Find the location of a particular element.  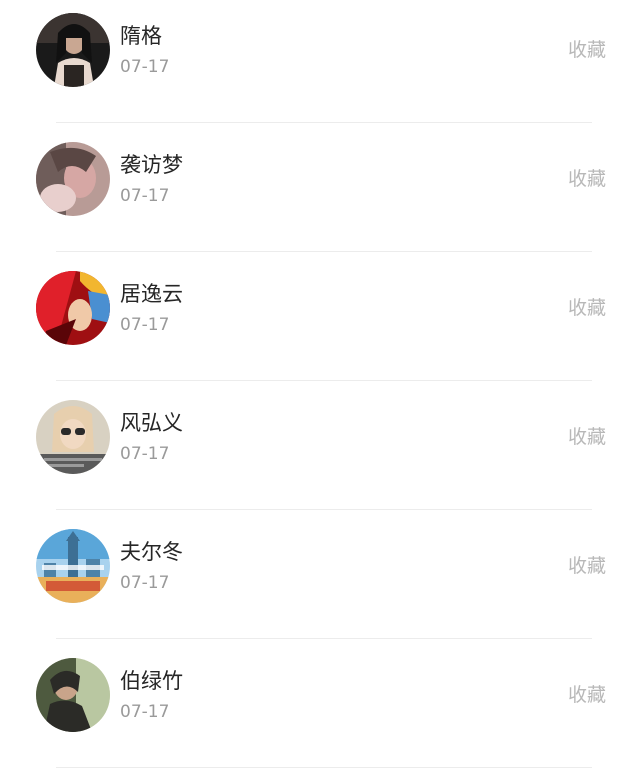

avatar-anime-red-icon is located at coordinates (73, 308).